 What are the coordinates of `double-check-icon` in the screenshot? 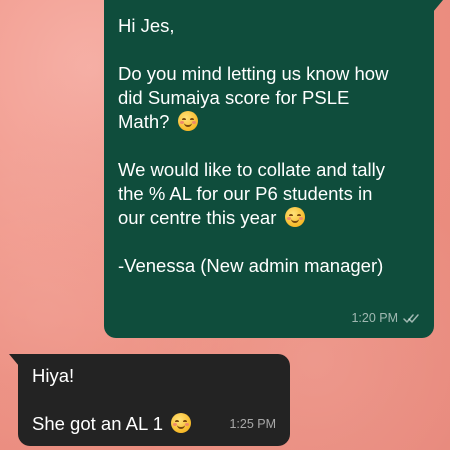 It's located at (411, 318).